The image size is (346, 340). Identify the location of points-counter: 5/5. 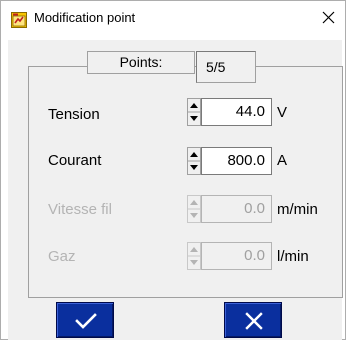
(226, 67).